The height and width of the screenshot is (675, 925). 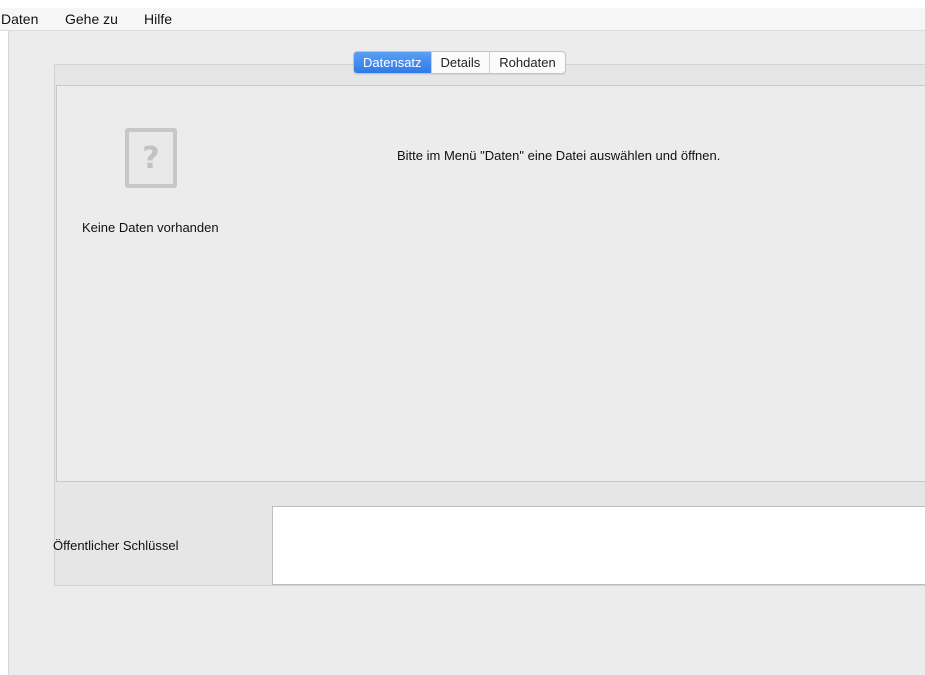 I want to click on menu-hilfe: Hilfe, so click(x=158, y=19).